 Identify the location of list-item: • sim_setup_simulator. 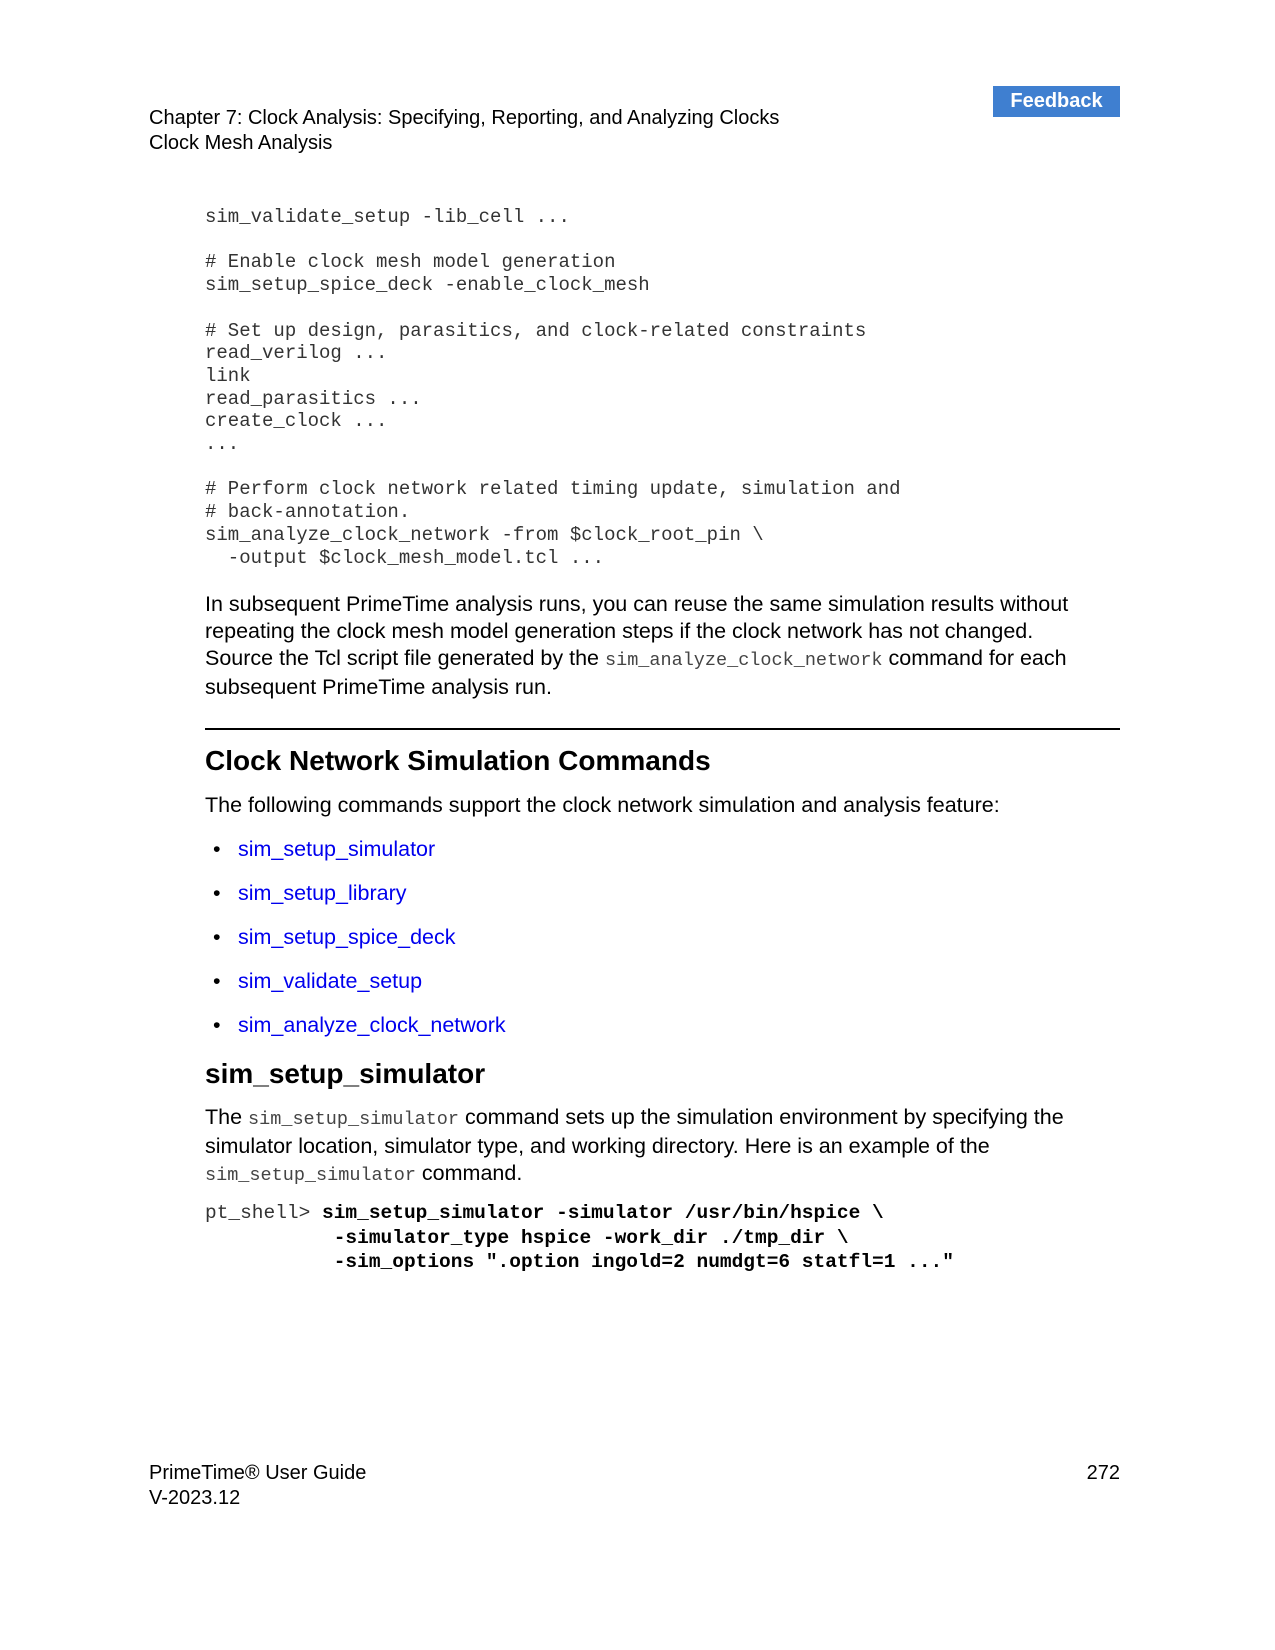
(355, 858).